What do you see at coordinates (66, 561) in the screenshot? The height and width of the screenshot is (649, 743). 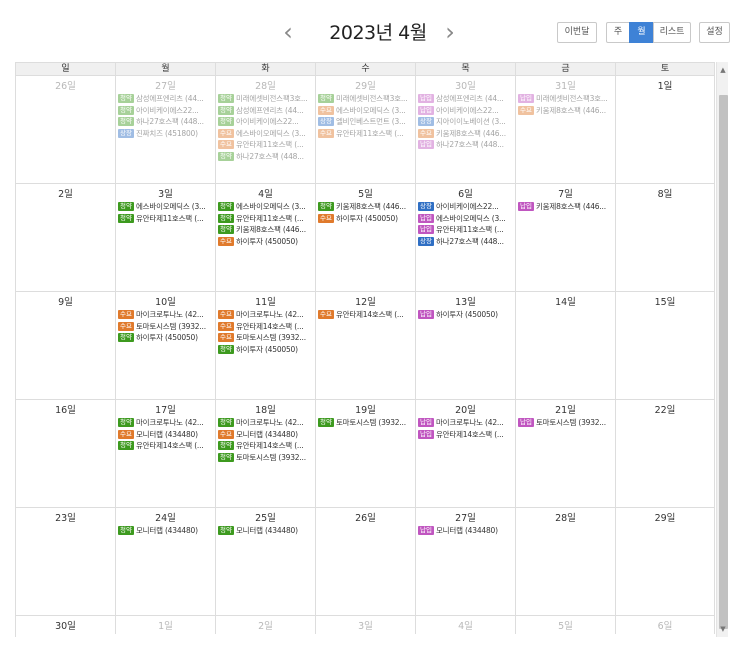 I see `day-cell: 23일` at bounding box center [66, 561].